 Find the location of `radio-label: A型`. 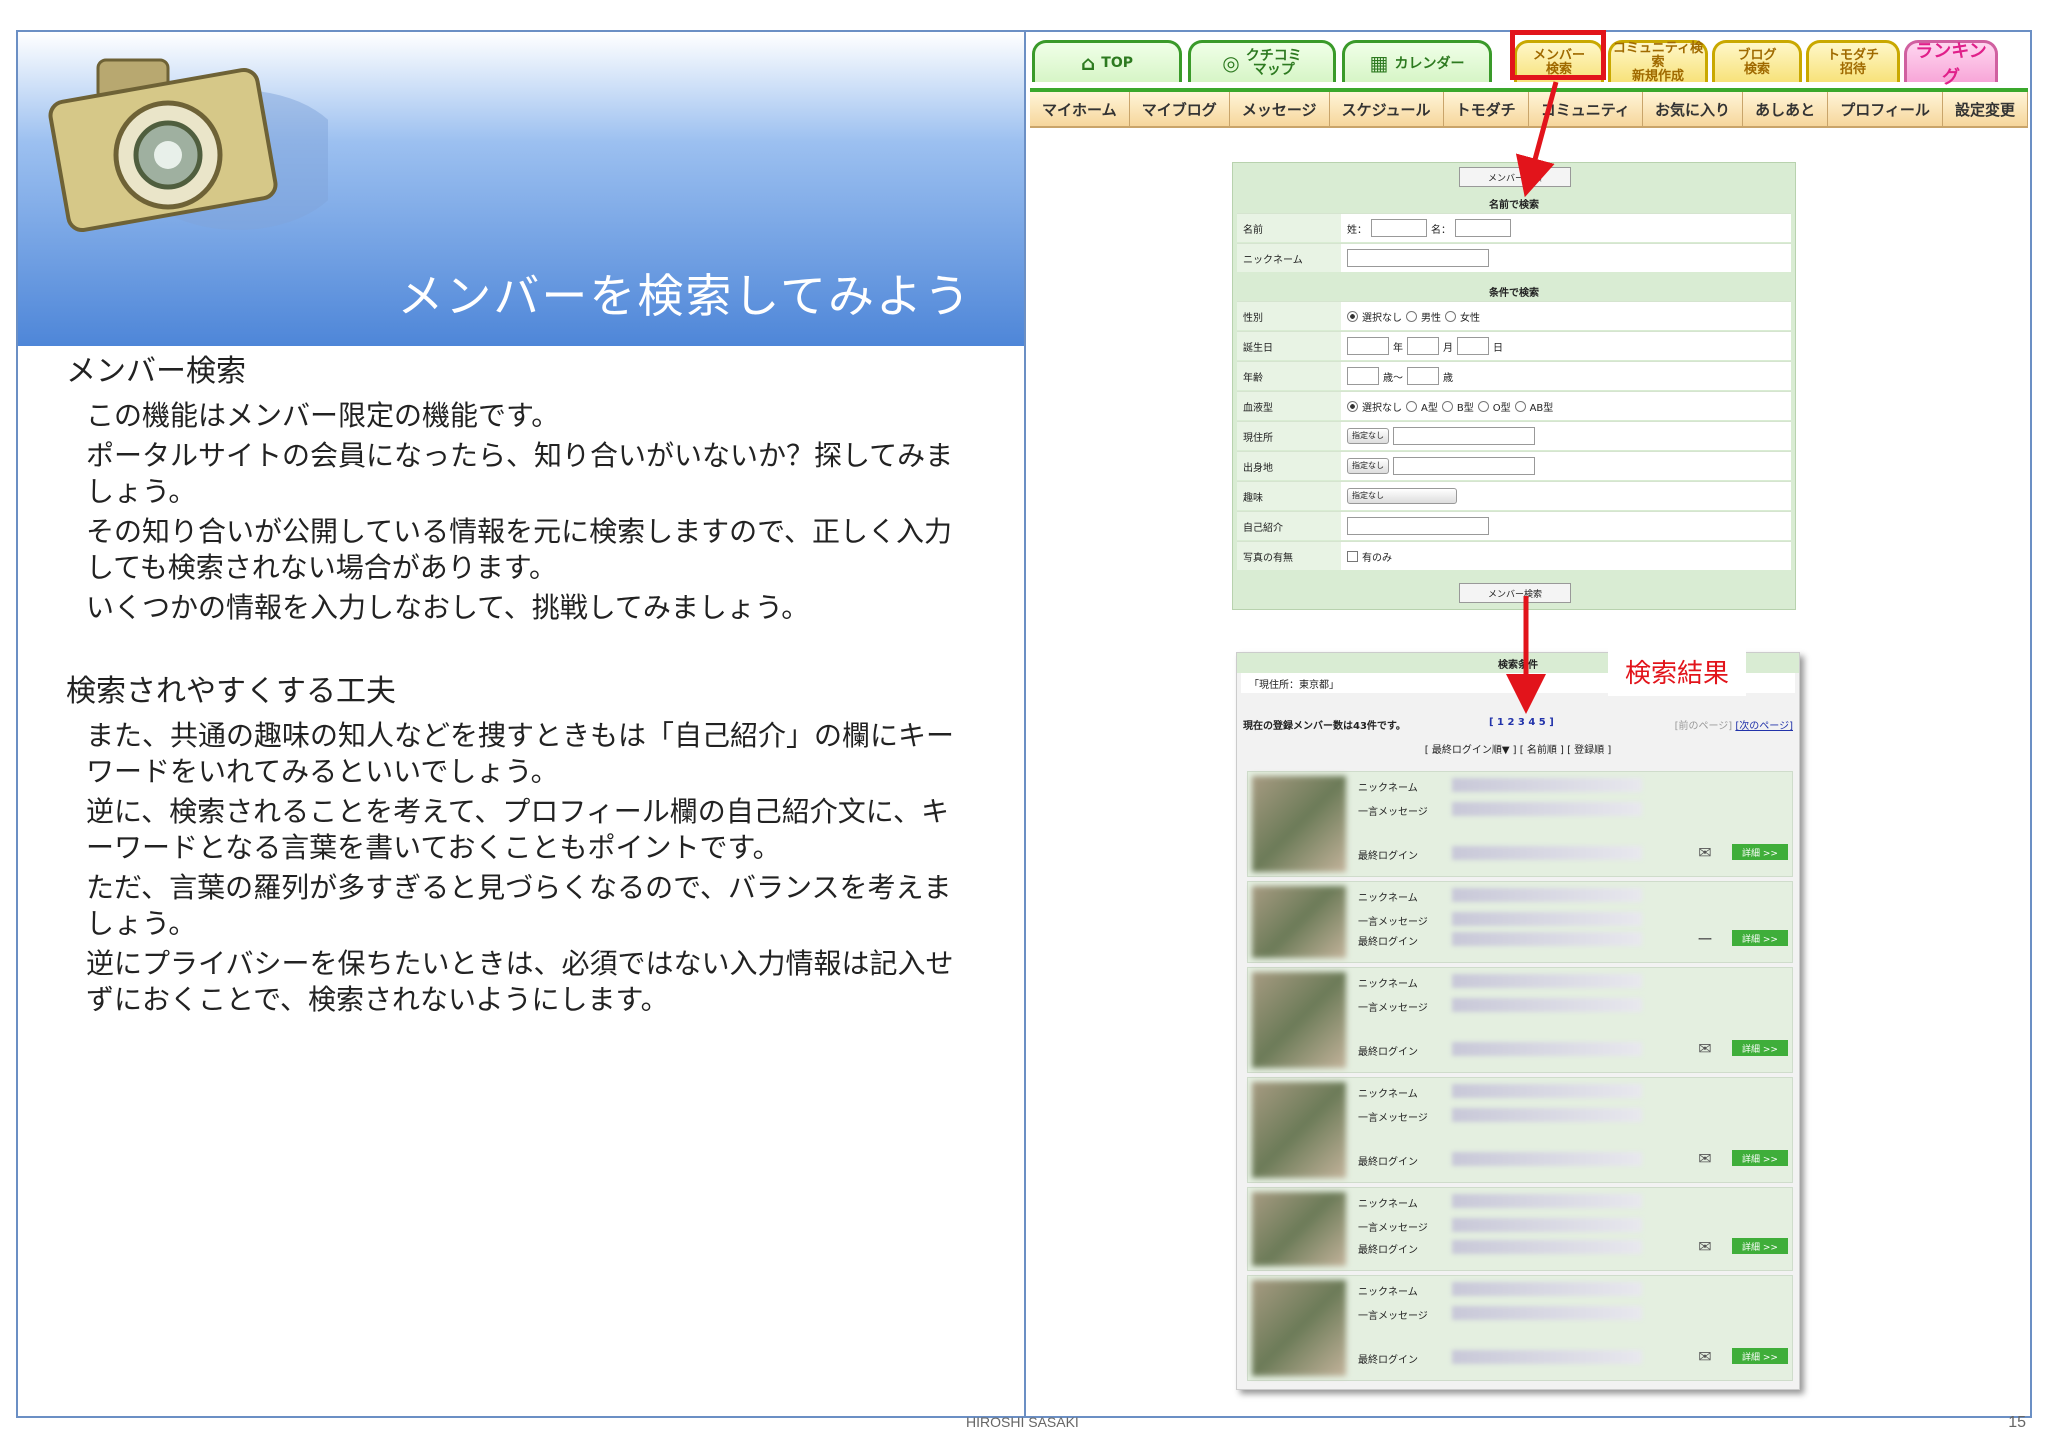

radio-label: A型 is located at coordinates (1429, 408).